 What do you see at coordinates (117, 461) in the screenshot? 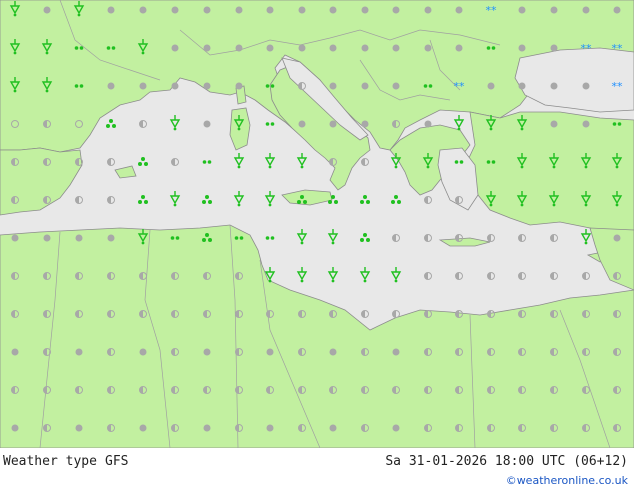
I see `model-label: GFS` at bounding box center [117, 461].